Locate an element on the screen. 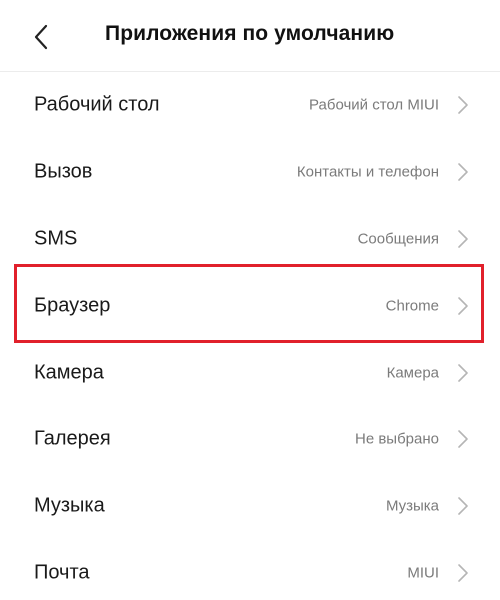 The height and width of the screenshot is (600, 500). row-value: Сообщения is located at coordinates (398, 239).